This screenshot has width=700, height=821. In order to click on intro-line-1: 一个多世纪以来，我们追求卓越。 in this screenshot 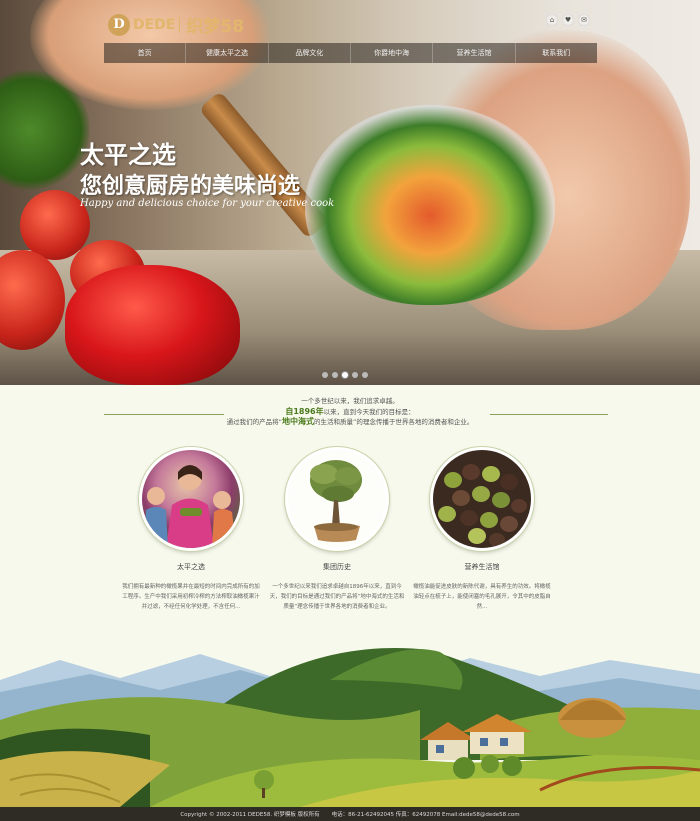, I will do `click(350, 401)`.